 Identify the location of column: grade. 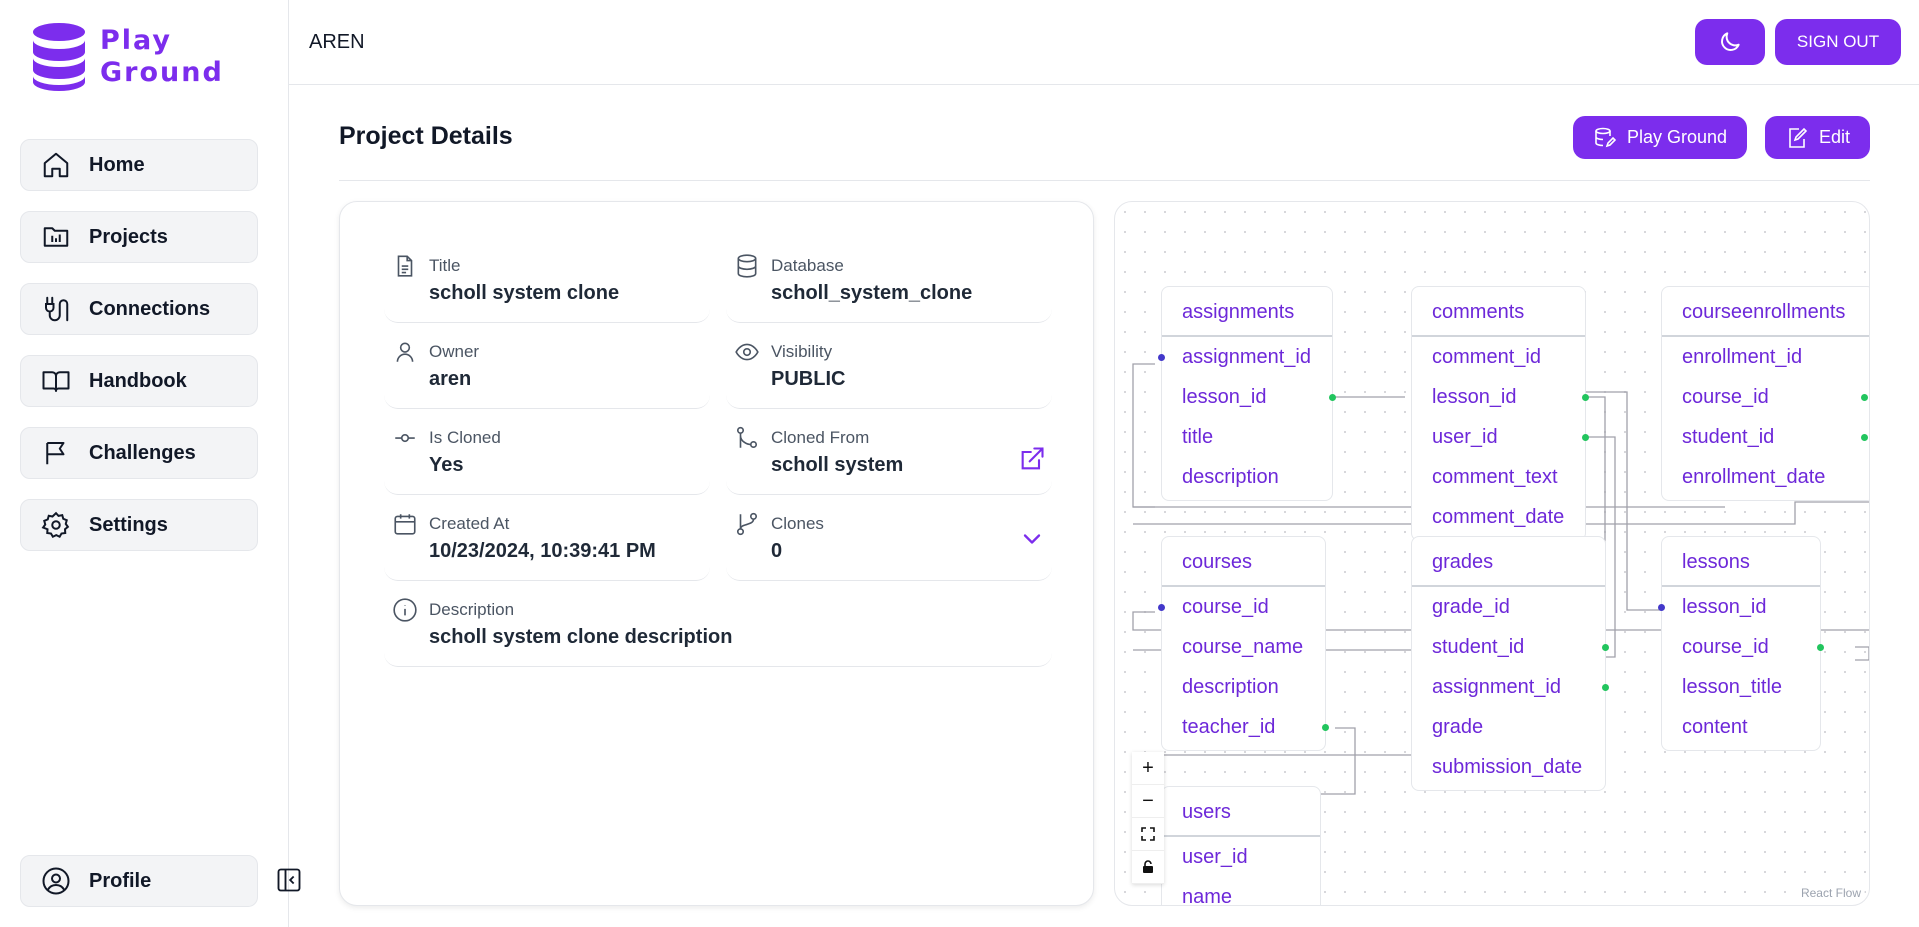
(1458, 727).